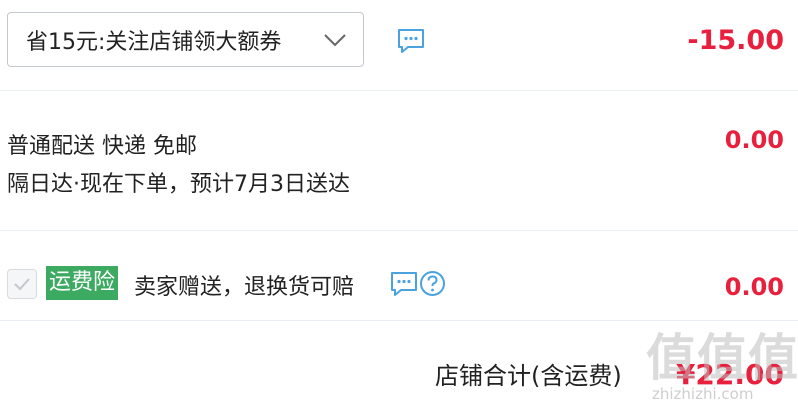  What do you see at coordinates (722, 358) in the screenshot?
I see `watermark-logo: 值值值` at bounding box center [722, 358].